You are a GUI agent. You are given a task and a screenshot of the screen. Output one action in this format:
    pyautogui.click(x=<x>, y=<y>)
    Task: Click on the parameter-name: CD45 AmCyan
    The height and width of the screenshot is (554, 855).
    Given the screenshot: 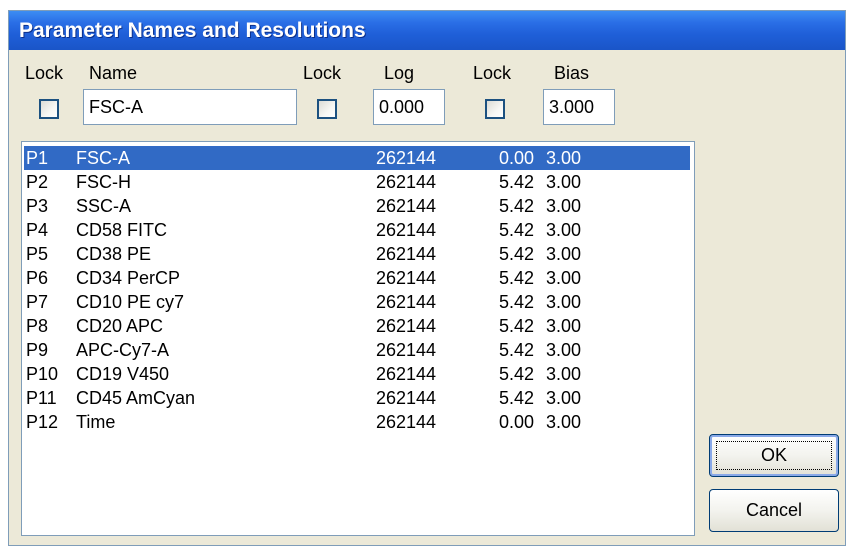 What is the action you would take?
    pyautogui.click(x=136, y=398)
    